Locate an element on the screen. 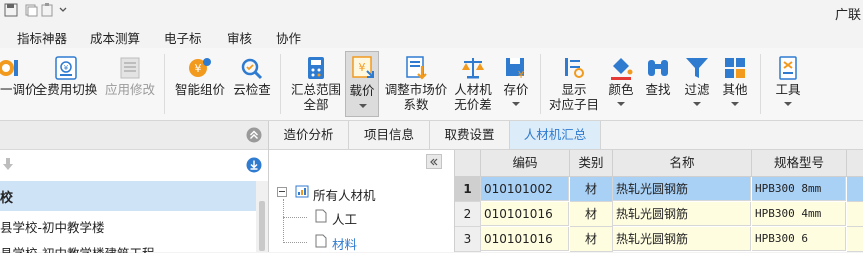 This screenshot has width=863, height=253. tab-resource-summary: 人材机汇总 is located at coordinates (555, 135).